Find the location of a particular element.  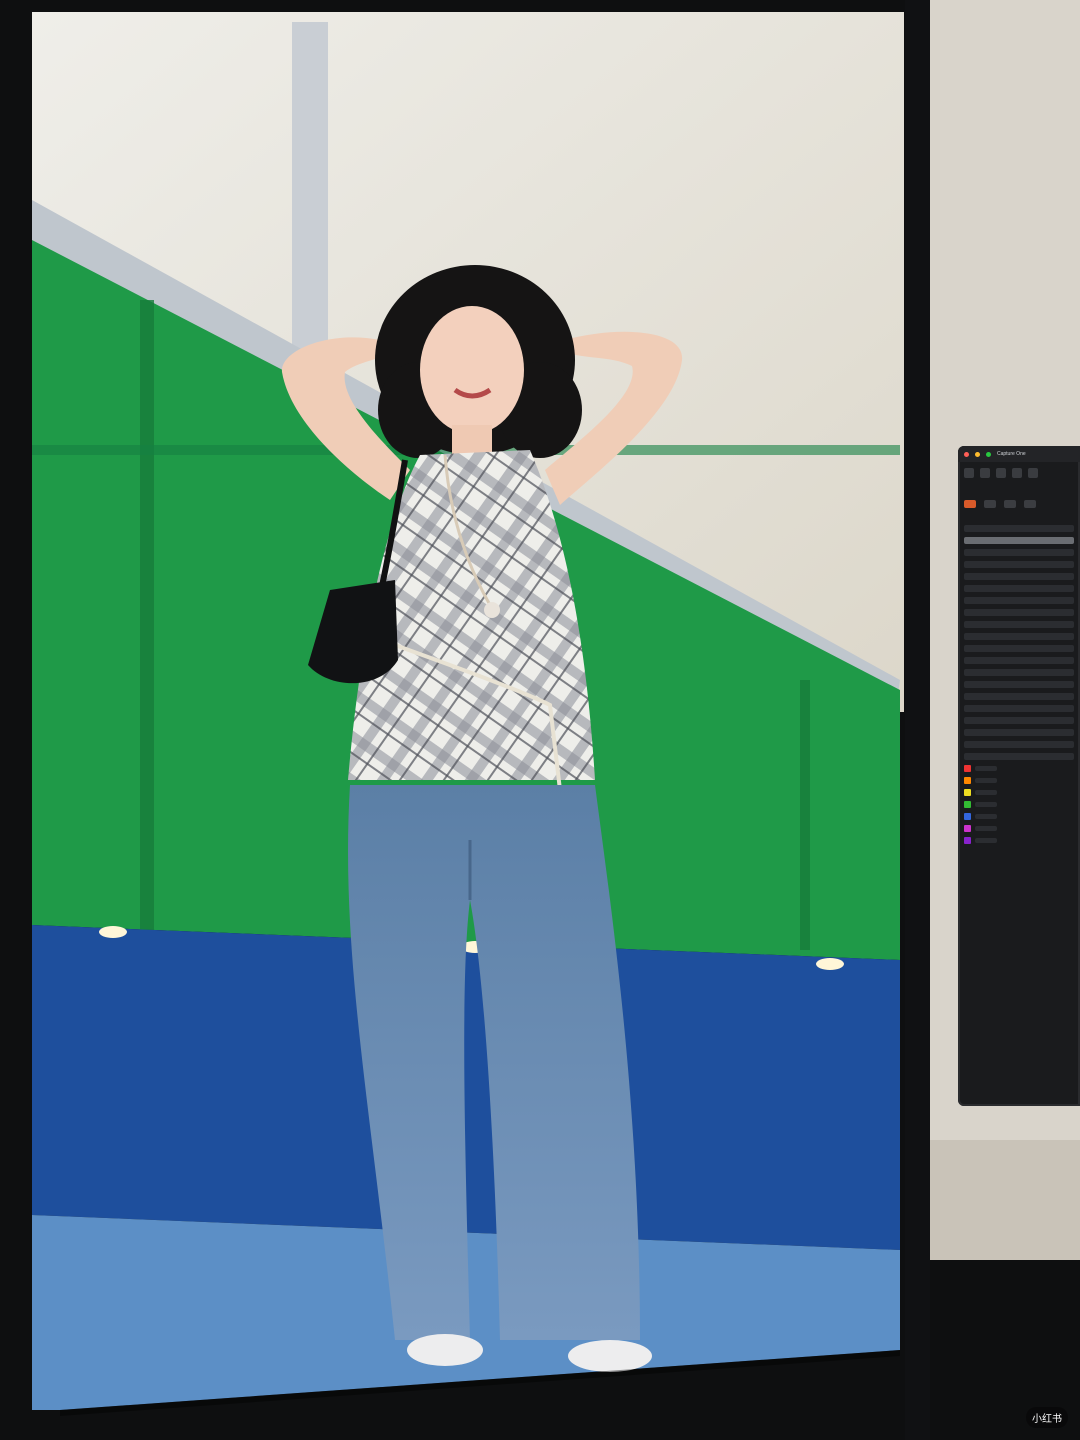

face is located at coordinates (472, 370).